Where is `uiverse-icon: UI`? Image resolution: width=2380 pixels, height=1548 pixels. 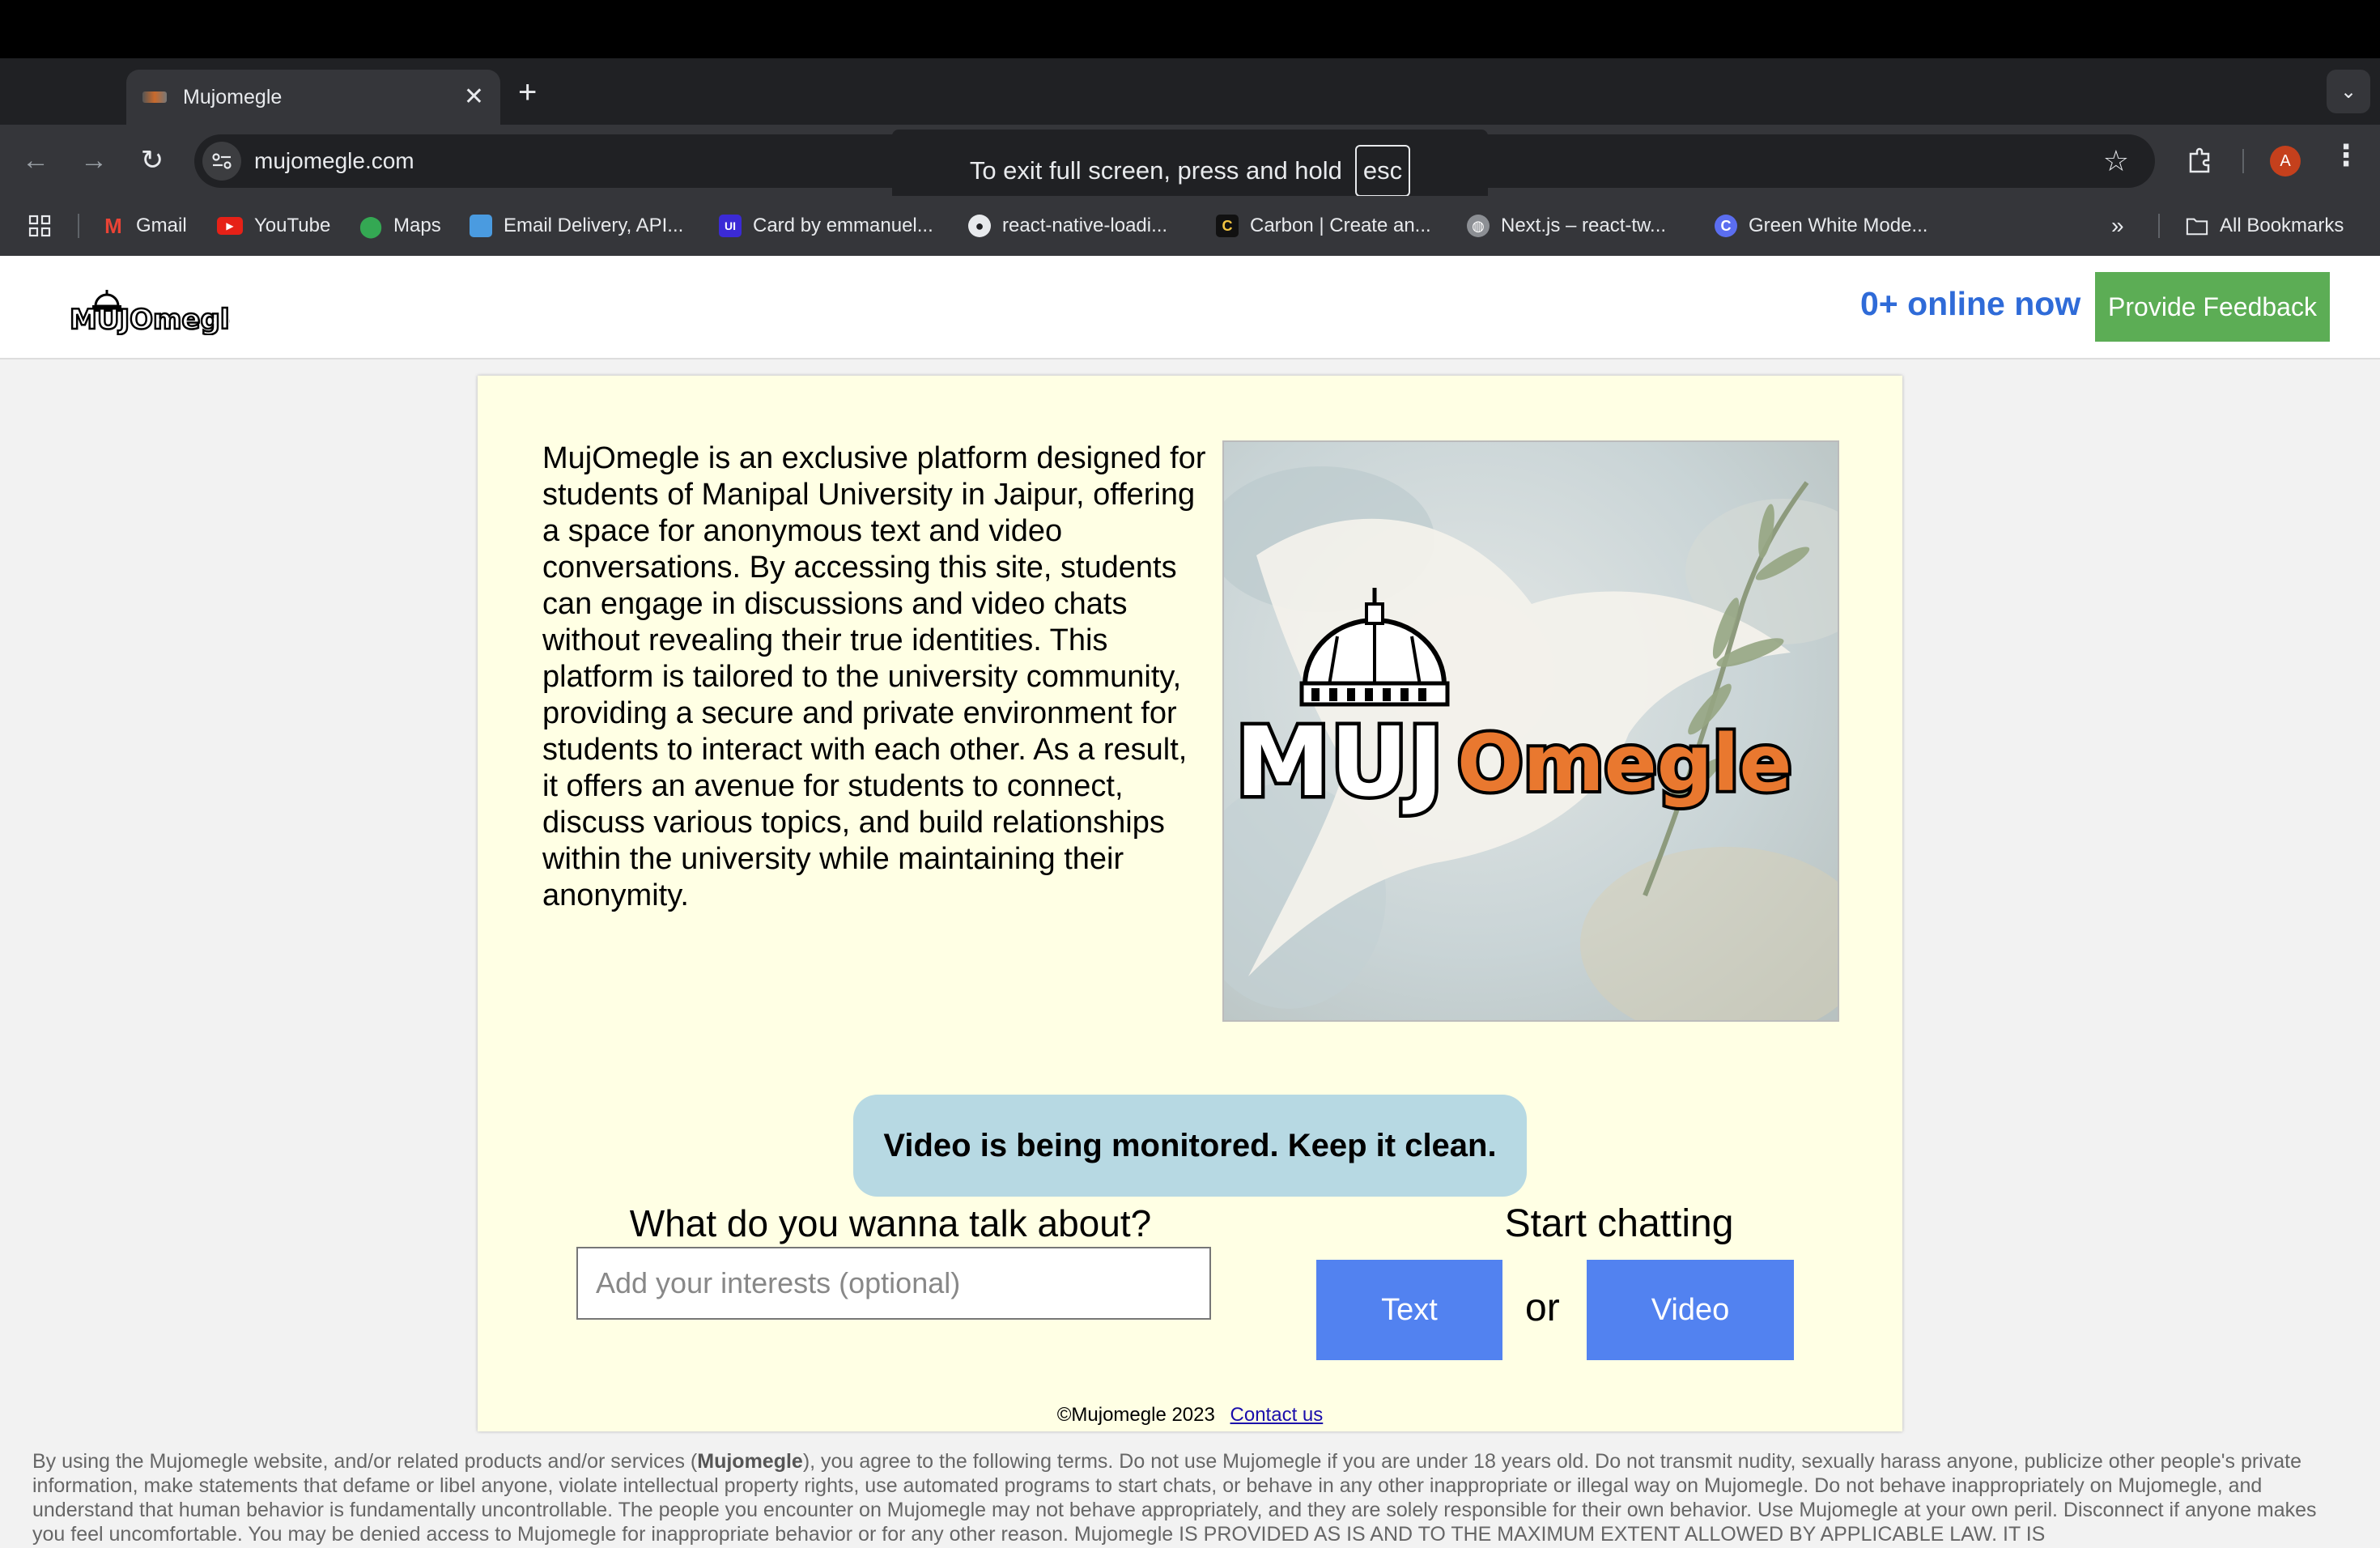 uiverse-icon: UI is located at coordinates (730, 226).